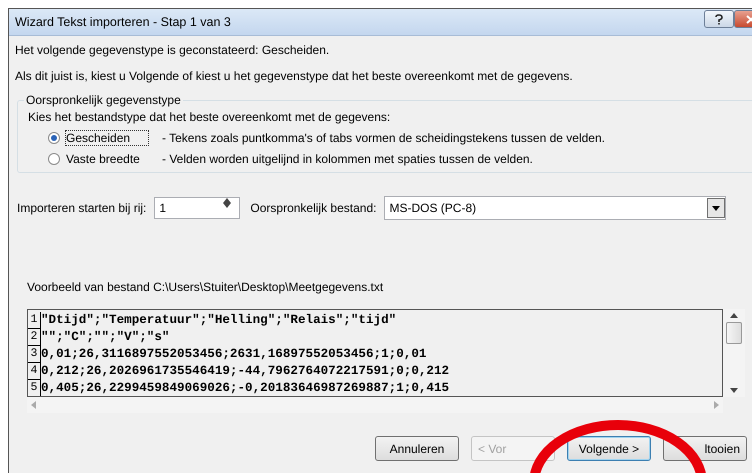 The width and height of the screenshot is (752, 473). What do you see at coordinates (417, 448) in the screenshot?
I see `dialog-button: Annuleren` at bounding box center [417, 448].